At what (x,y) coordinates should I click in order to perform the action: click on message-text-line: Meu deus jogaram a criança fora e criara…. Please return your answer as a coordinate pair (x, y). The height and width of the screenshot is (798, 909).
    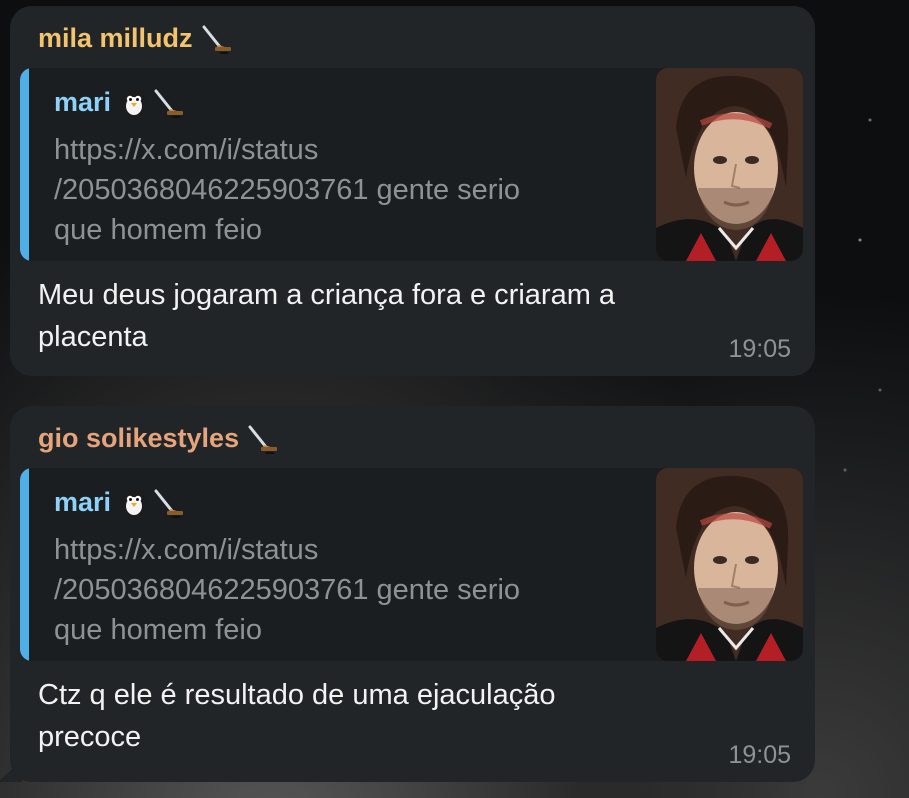
    Looking at the image, I should click on (327, 295).